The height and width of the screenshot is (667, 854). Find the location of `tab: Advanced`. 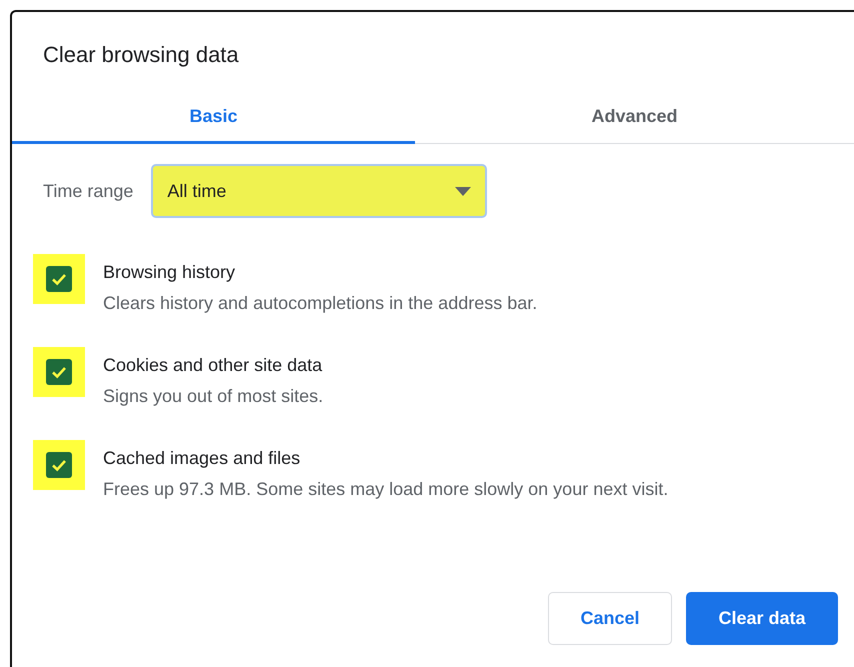

tab: Advanced is located at coordinates (634, 118).